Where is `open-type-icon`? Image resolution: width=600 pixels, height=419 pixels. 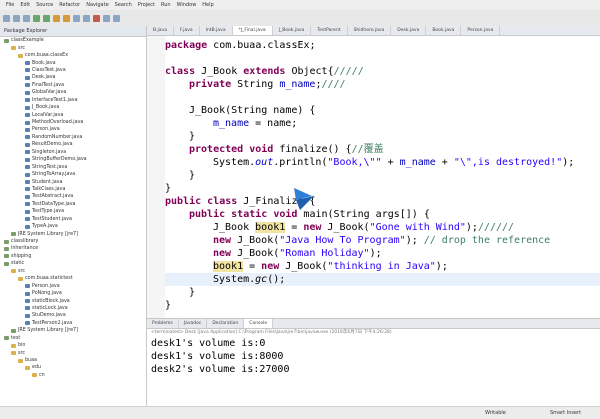 open-type-icon is located at coordinates (76, 18).